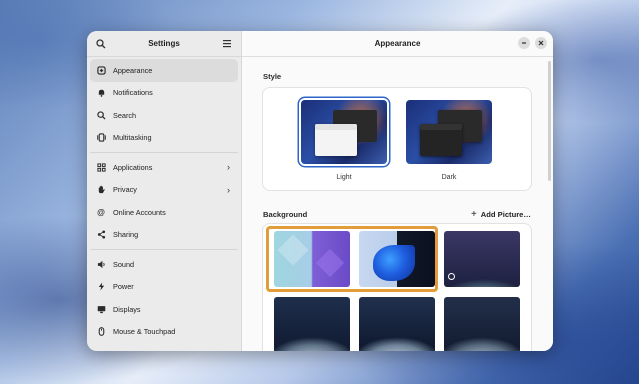 The image size is (639, 384). Describe the element at coordinates (524, 43) in the screenshot. I see `minimize-button` at that location.